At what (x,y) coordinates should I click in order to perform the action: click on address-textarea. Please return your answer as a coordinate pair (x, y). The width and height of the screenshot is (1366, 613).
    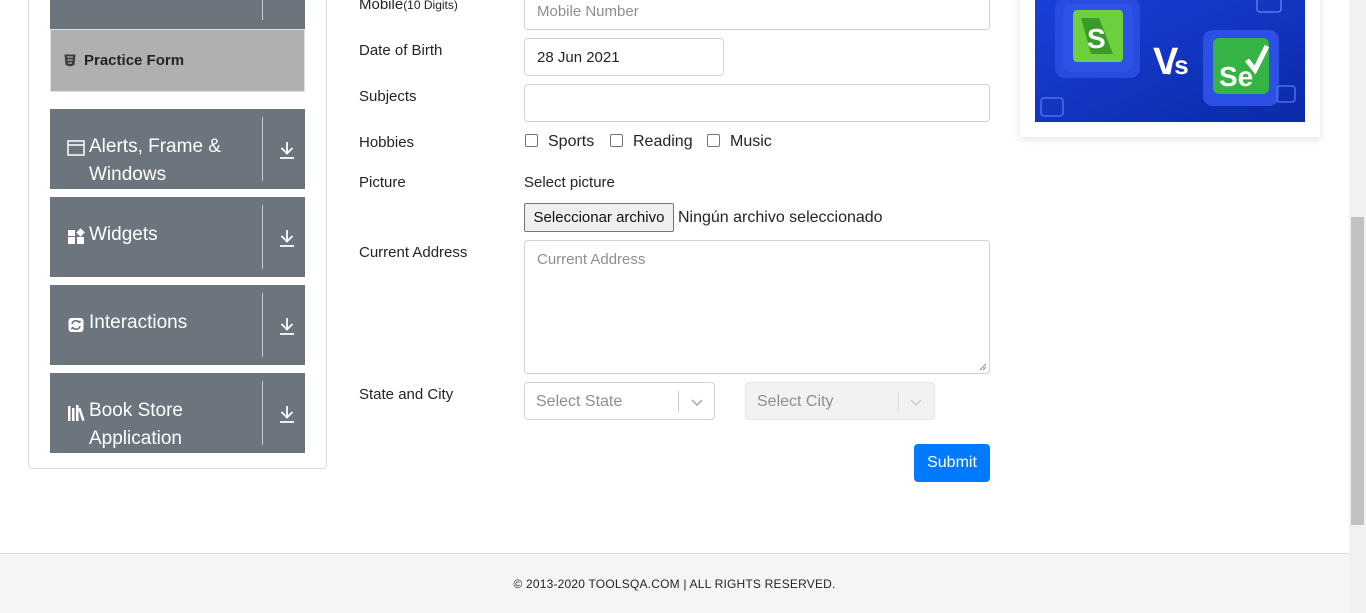
    Looking at the image, I should click on (757, 307).